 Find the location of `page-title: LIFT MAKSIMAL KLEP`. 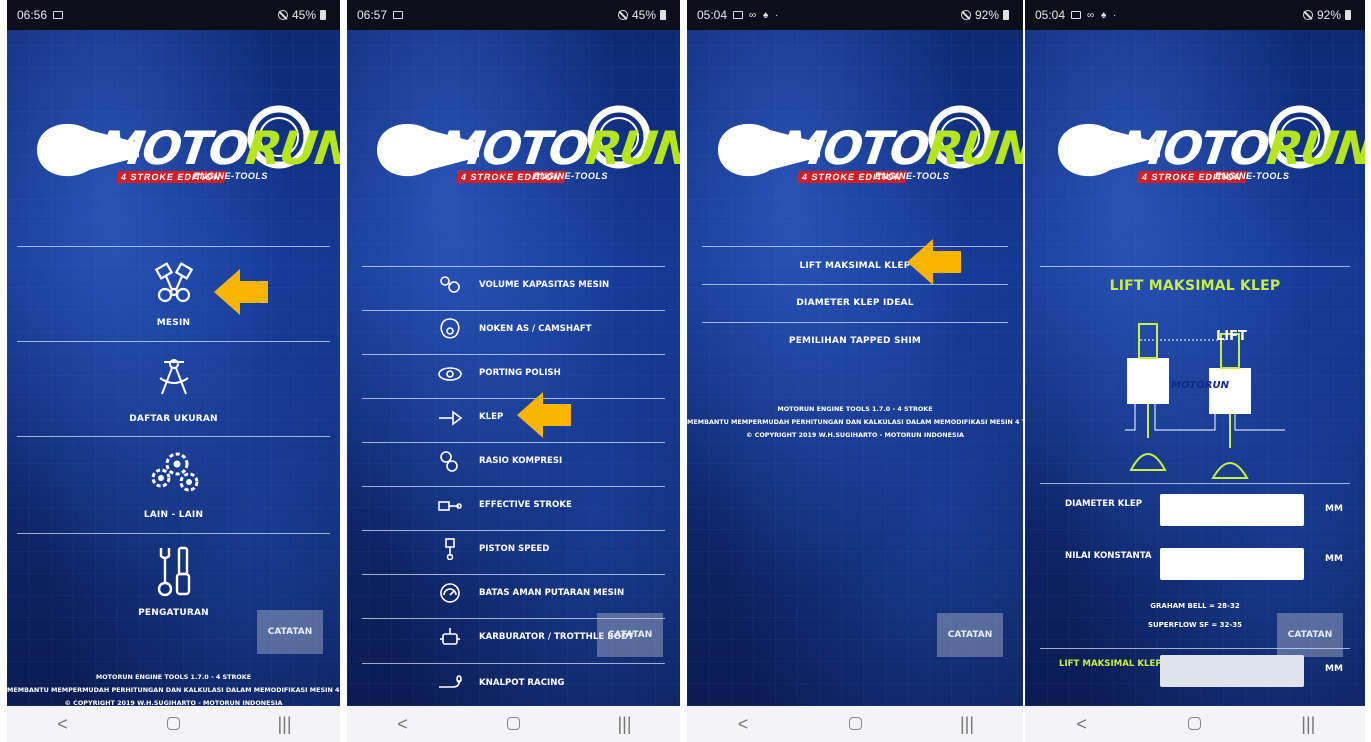

page-title: LIFT MAKSIMAL KLEP is located at coordinates (1195, 286).